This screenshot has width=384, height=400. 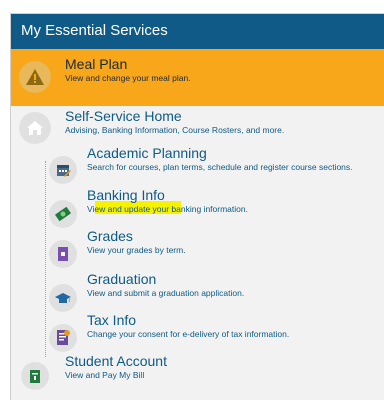 I want to click on meal-plan-title: Meal Plan, so click(x=96, y=64).